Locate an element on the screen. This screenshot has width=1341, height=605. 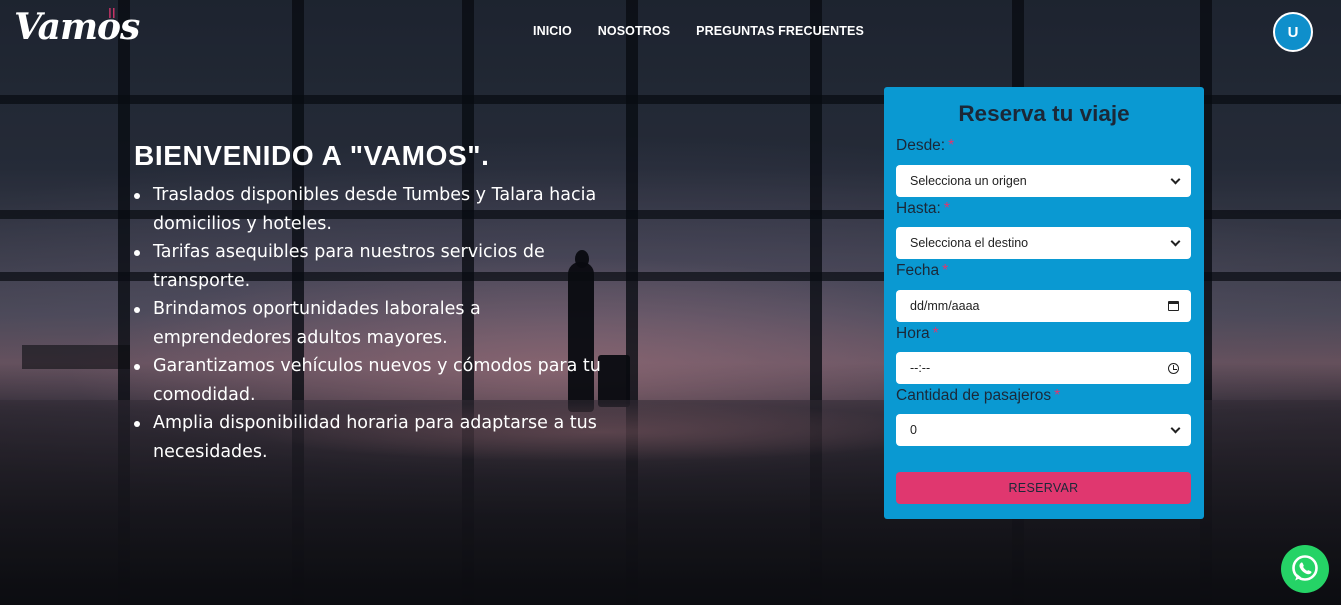
passengers-select-value: 0 is located at coordinates (913, 430).